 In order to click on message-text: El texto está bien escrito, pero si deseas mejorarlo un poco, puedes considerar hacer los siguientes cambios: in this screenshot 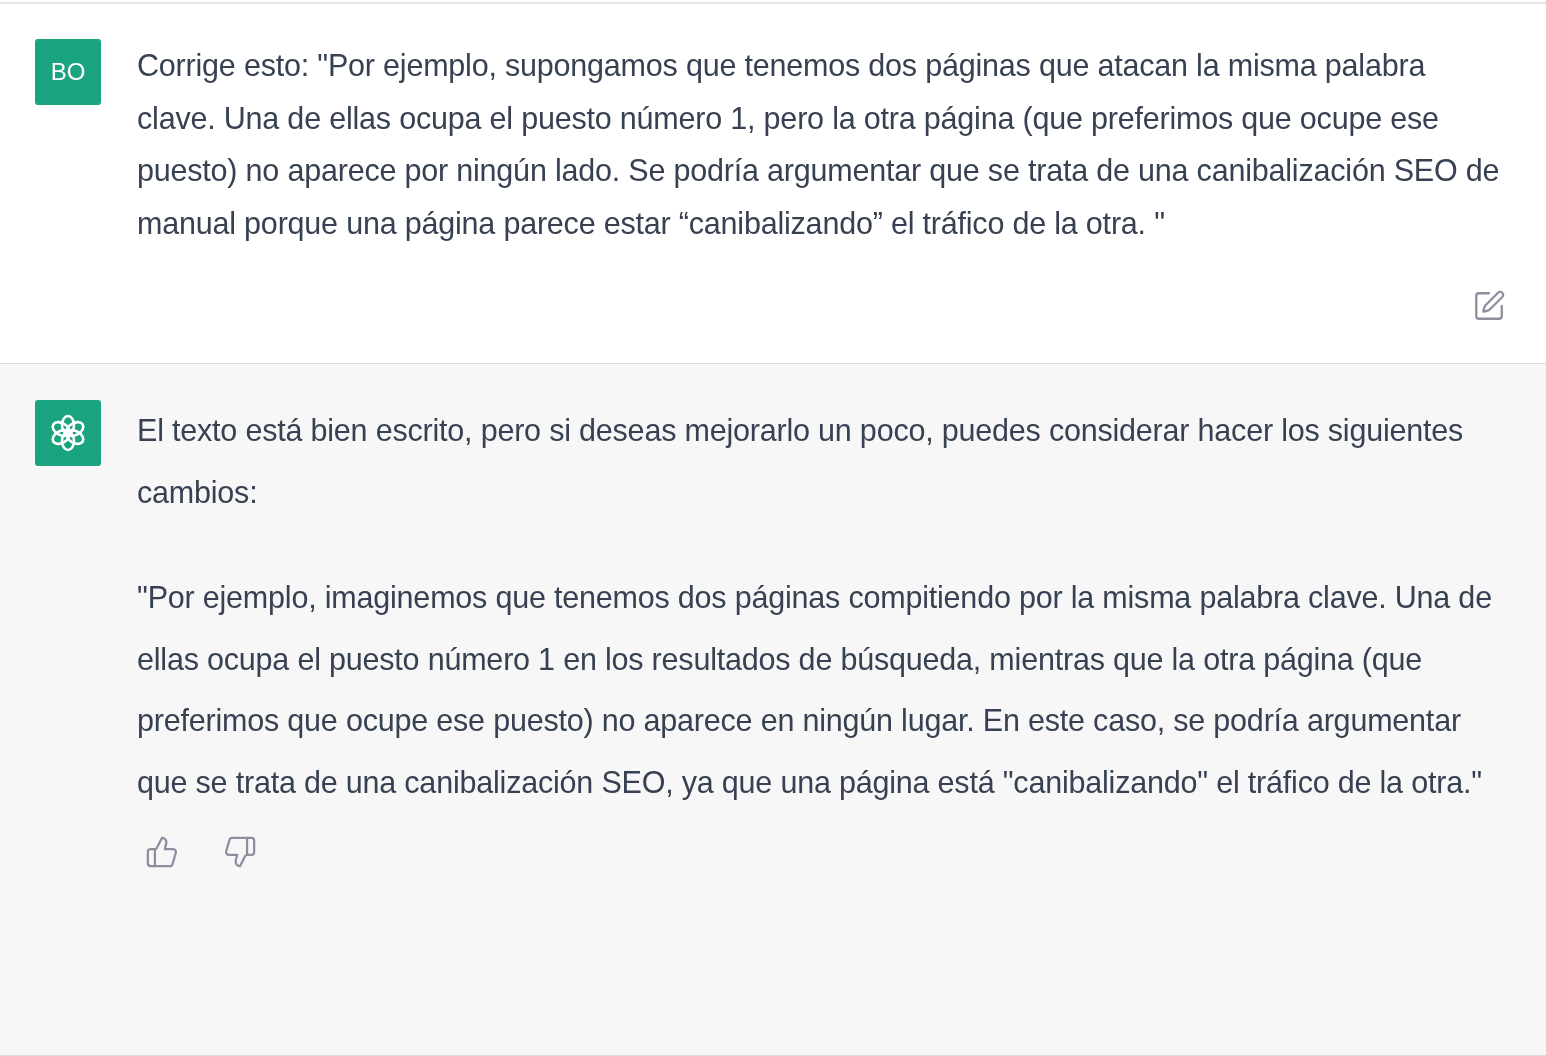, I will do `click(801, 461)`.